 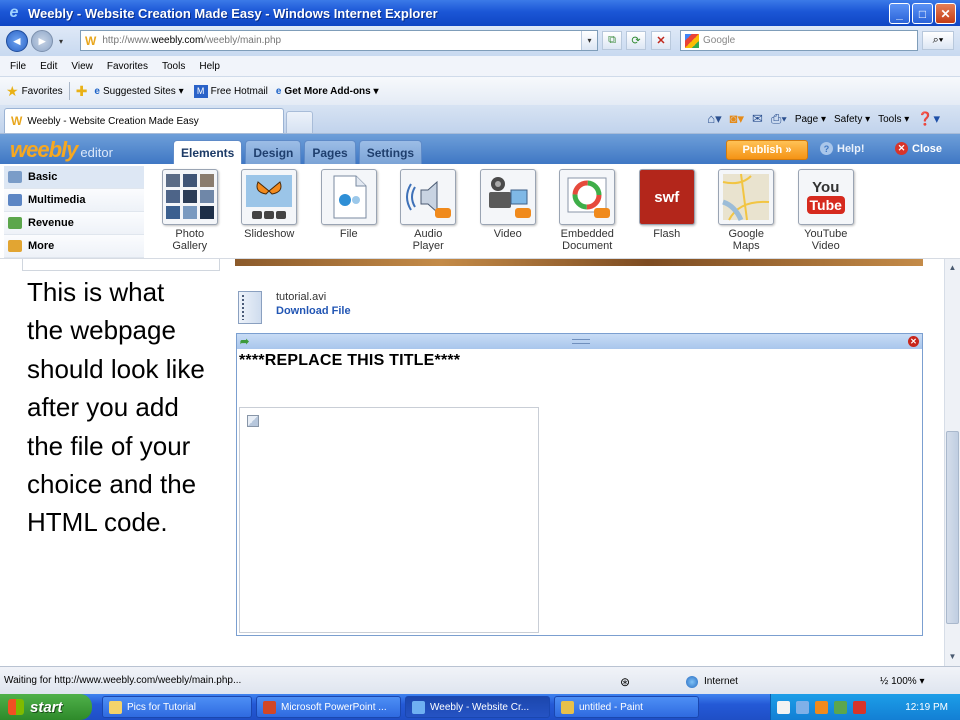 I want to click on element-label: Video, so click(x=507, y=234).